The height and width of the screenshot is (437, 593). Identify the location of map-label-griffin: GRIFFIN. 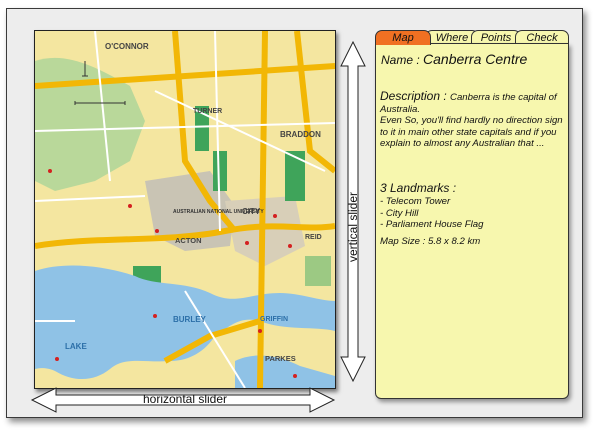
(274, 319).